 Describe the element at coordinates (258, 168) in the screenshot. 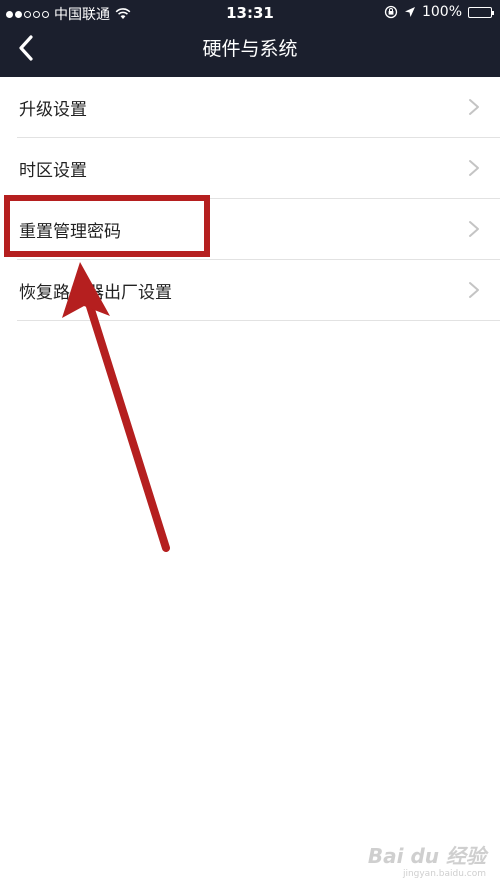

I see `menu-item-timezone-settings: 时区设置` at that location.